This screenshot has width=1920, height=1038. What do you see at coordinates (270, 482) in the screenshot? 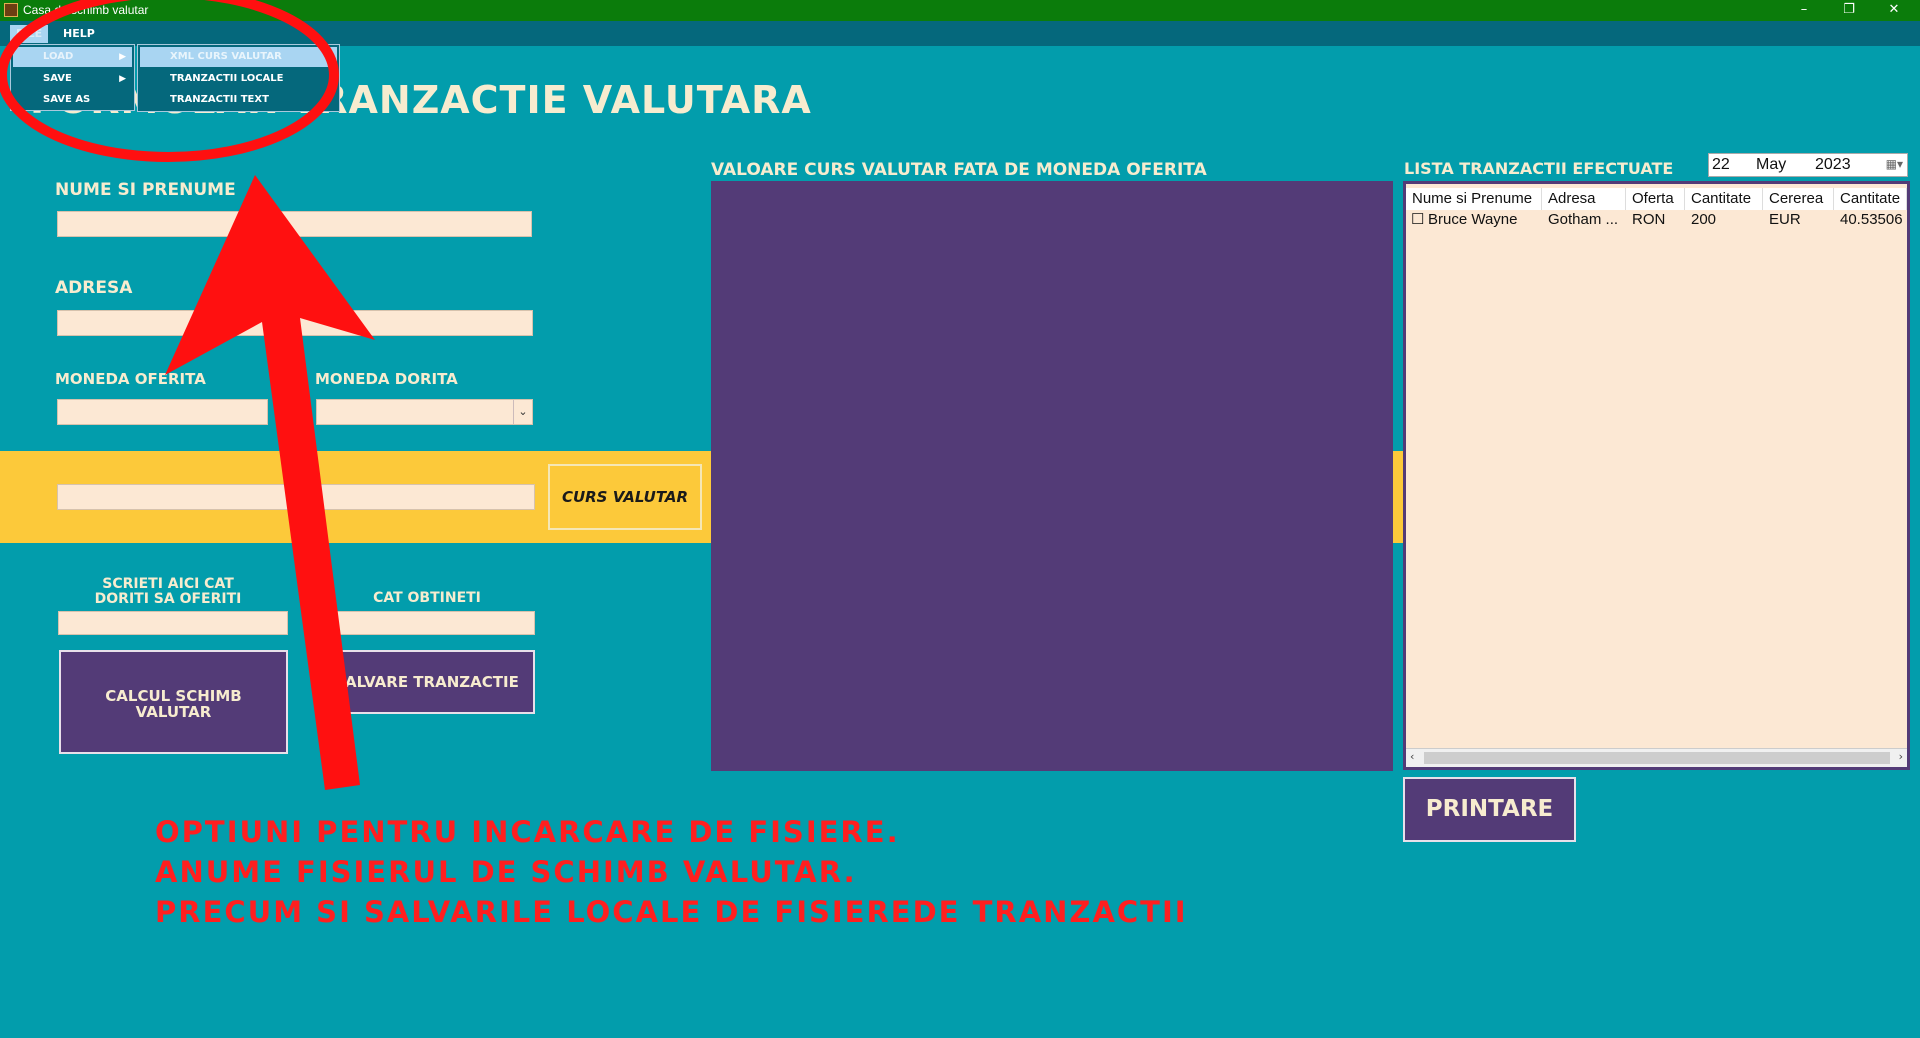
I see `arrow-icon` at bounding box center [270, 482].